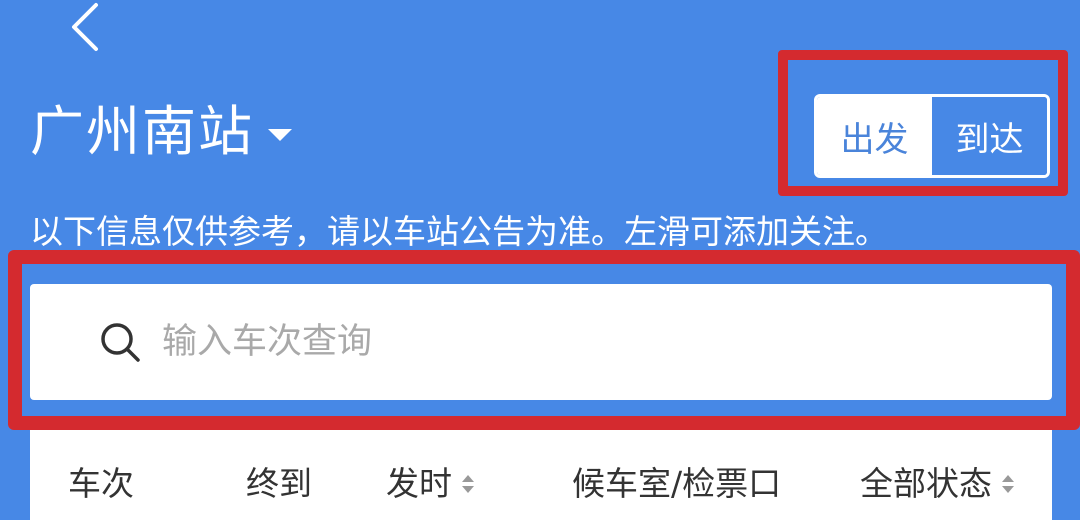 This screenshot has height=520, width=1080. I want to click on column-label: 车次, so click(101, 483).